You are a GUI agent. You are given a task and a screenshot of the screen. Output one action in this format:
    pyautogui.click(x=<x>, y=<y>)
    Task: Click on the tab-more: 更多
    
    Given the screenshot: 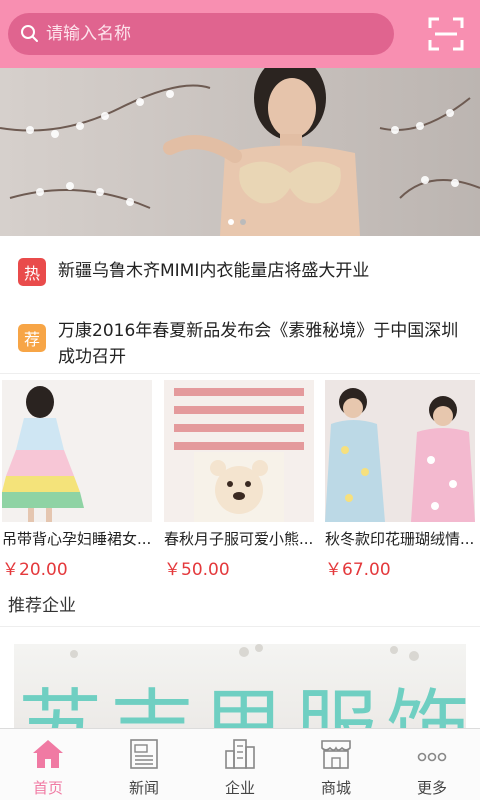 What is the action you would take?
    pyautogui.click(x=432, y=764)
    